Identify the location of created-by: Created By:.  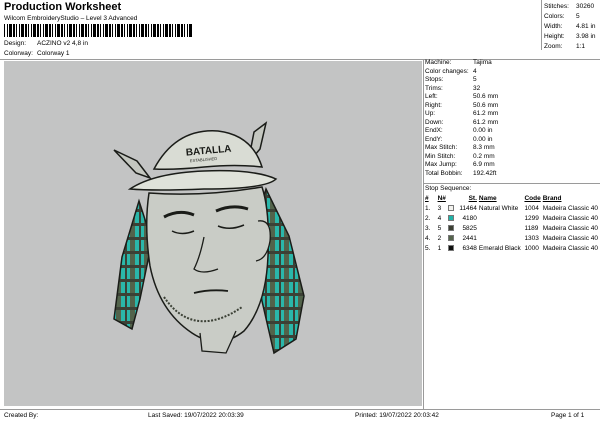
(21, 415).